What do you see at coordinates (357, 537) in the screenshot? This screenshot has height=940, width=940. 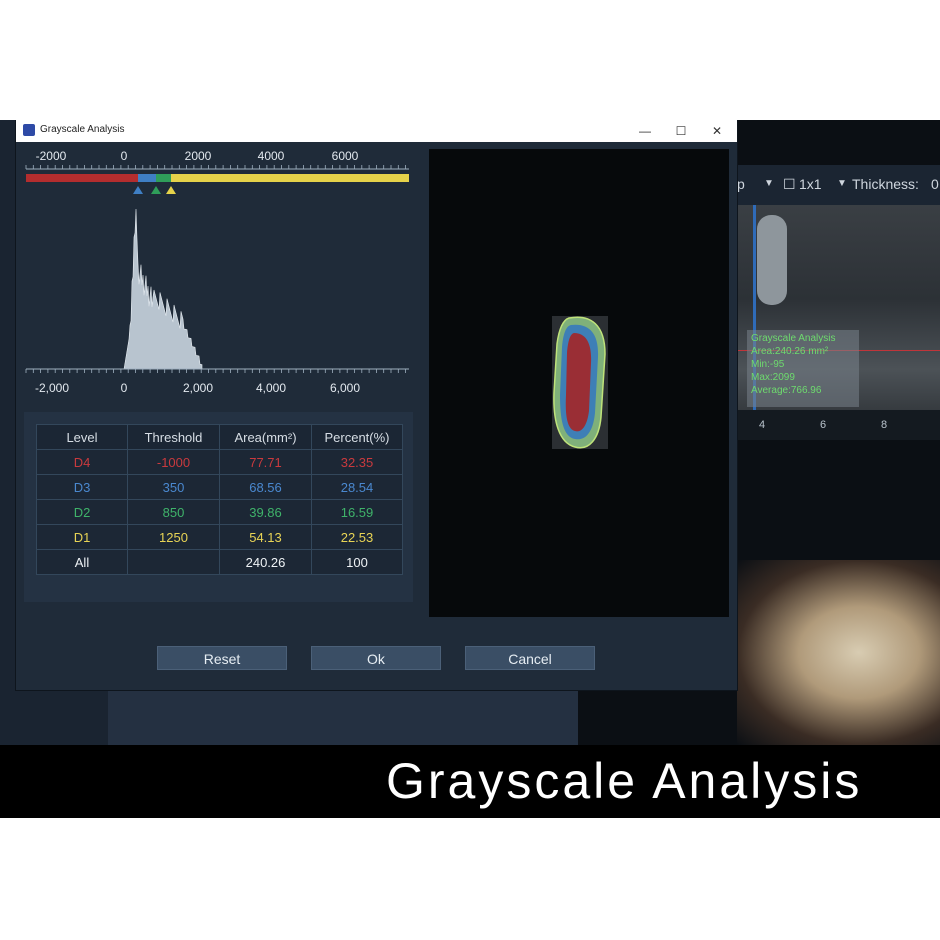 I see `percent-cell: 22.53` at bounding box center [357, 537].